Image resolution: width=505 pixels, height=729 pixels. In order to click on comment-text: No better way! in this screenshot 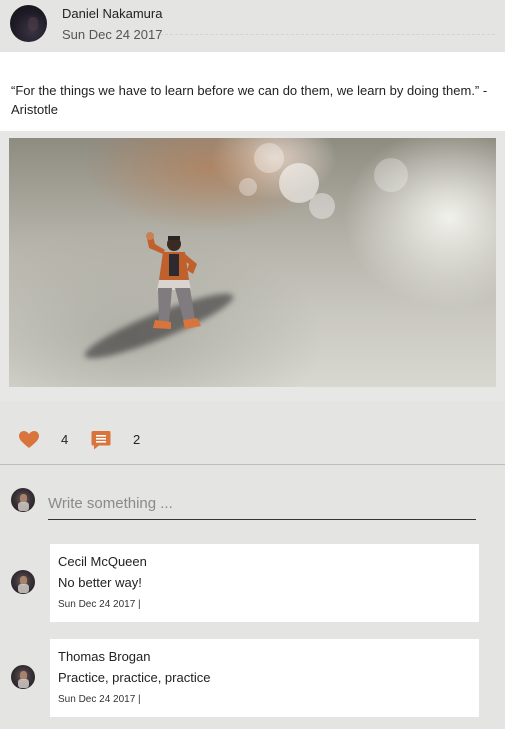, I will do `click(100, 582)`.